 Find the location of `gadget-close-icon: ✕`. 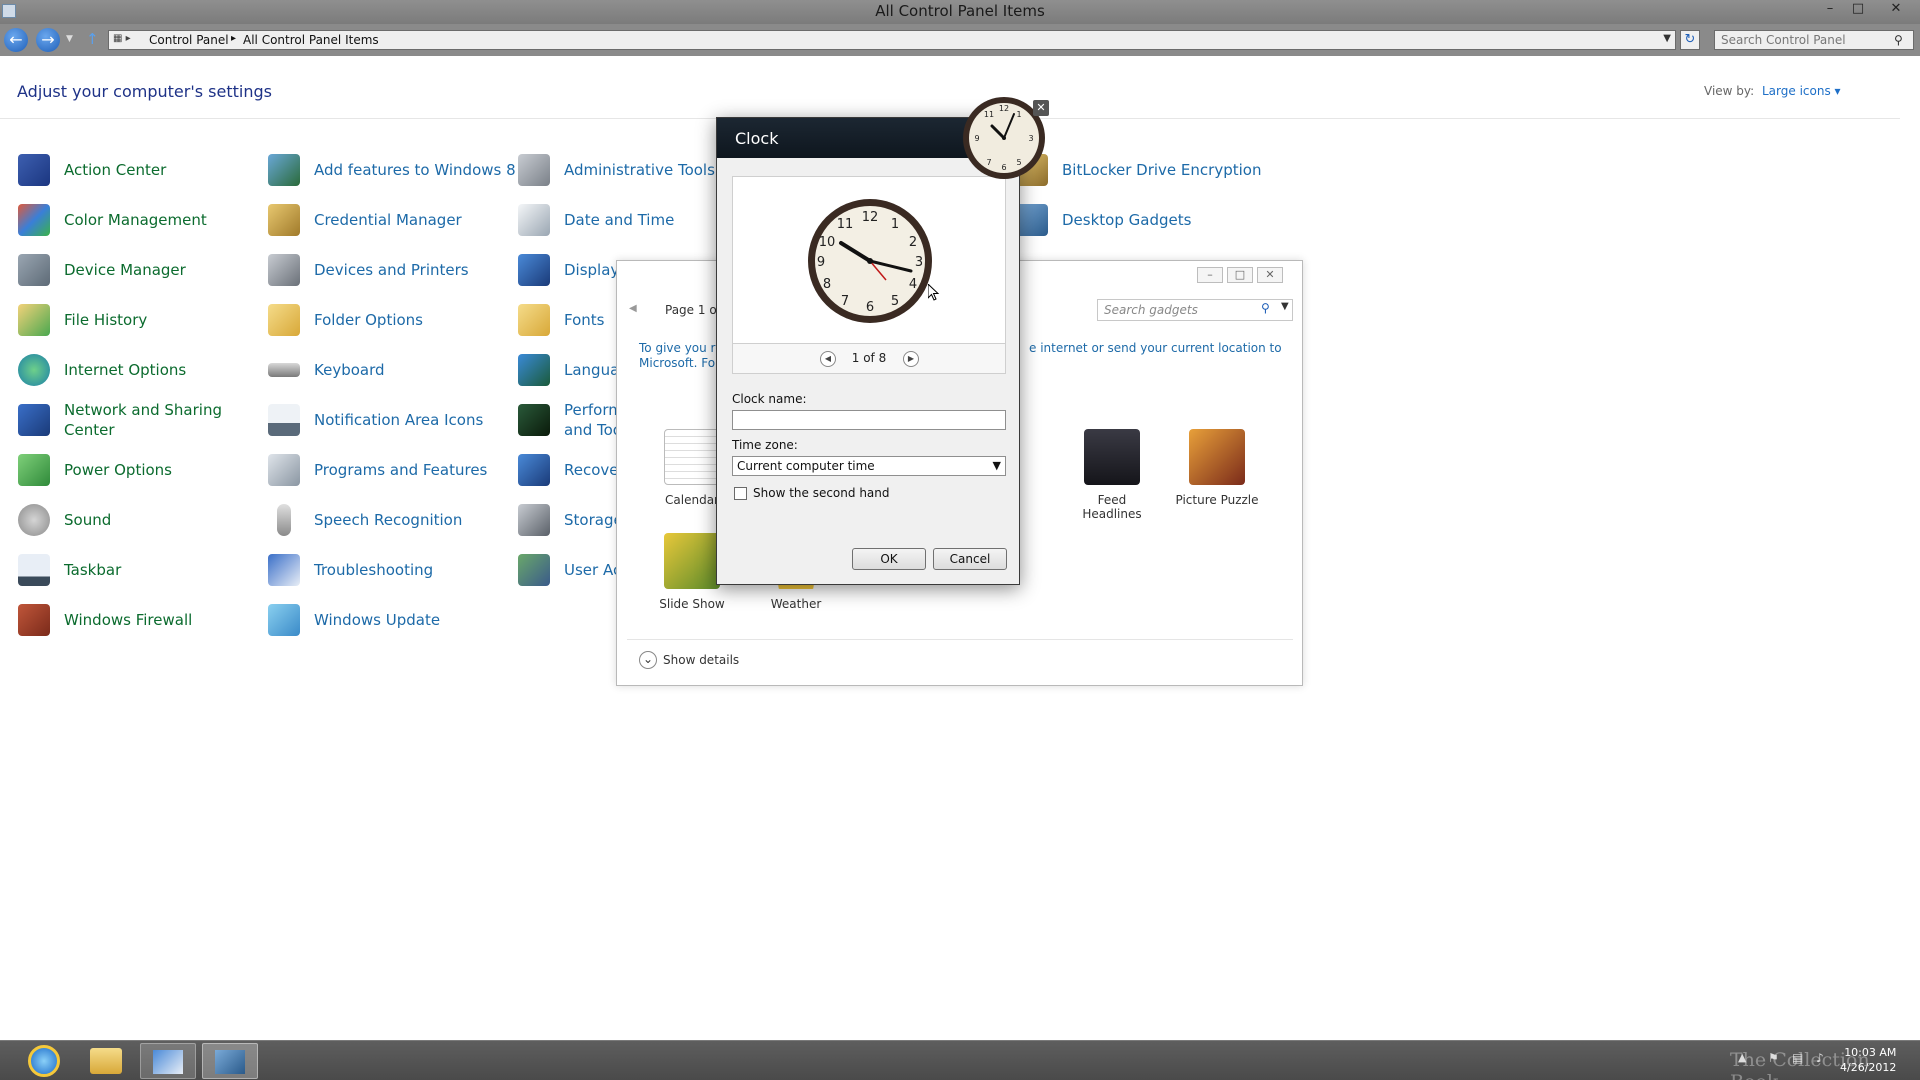

gadget-close-icon: ✕ is located at coordinates (1041, 108).